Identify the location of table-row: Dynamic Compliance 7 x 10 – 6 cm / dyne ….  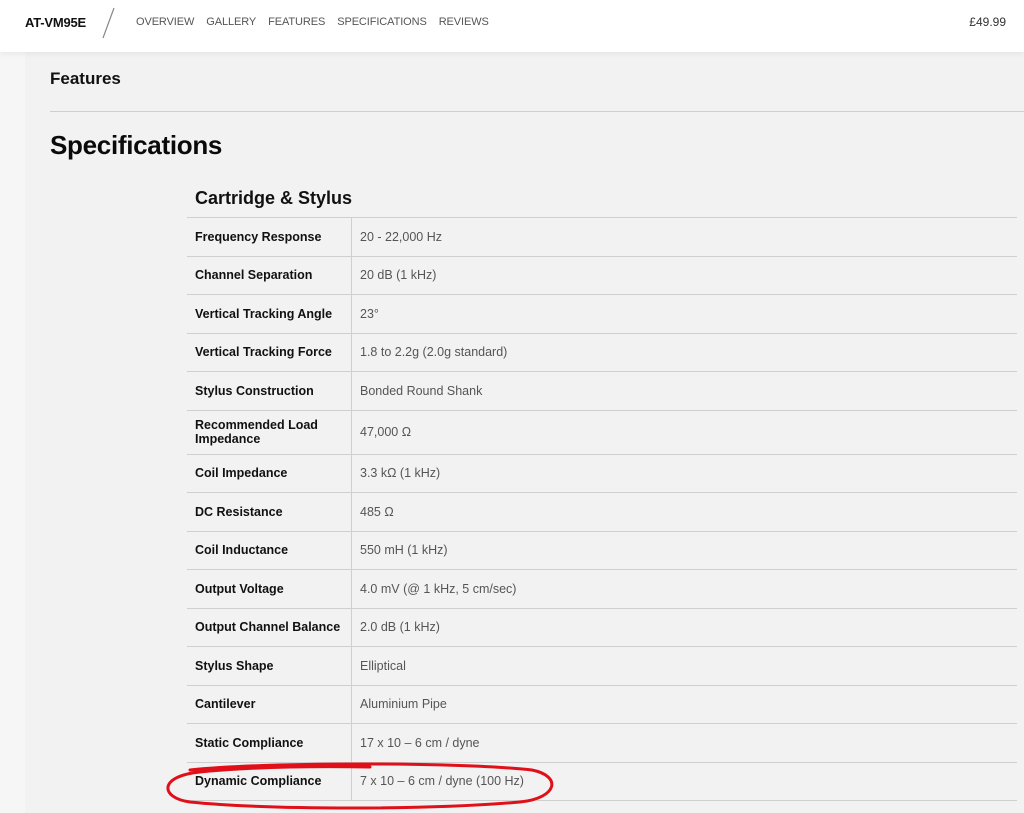
(602, 781).